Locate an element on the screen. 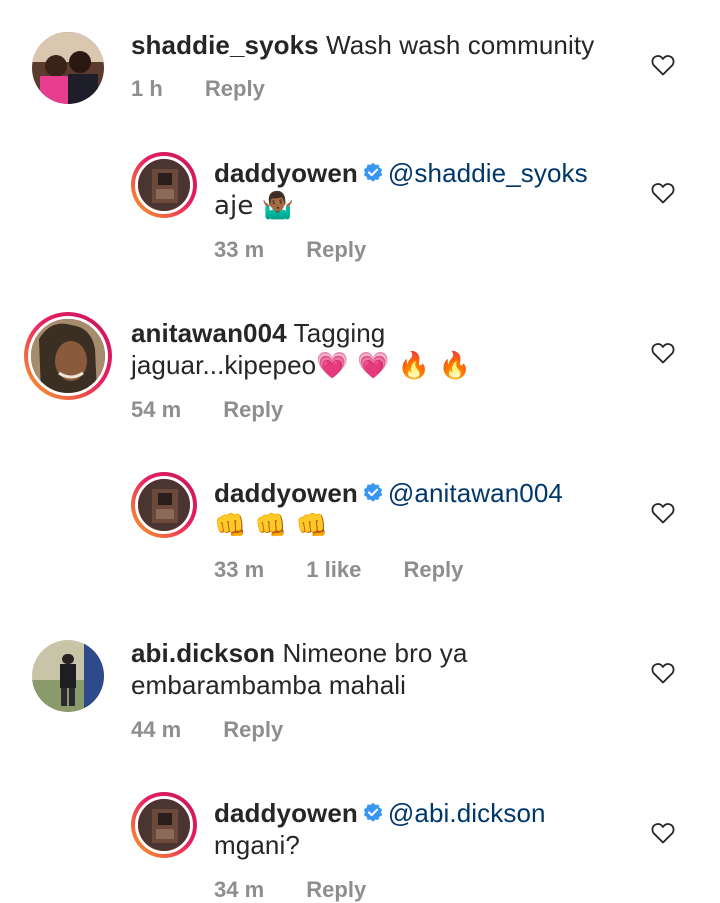 This screenshot has width=720, height=903. comment-meta: 54 m Reply is located at coordinates (225, 410).